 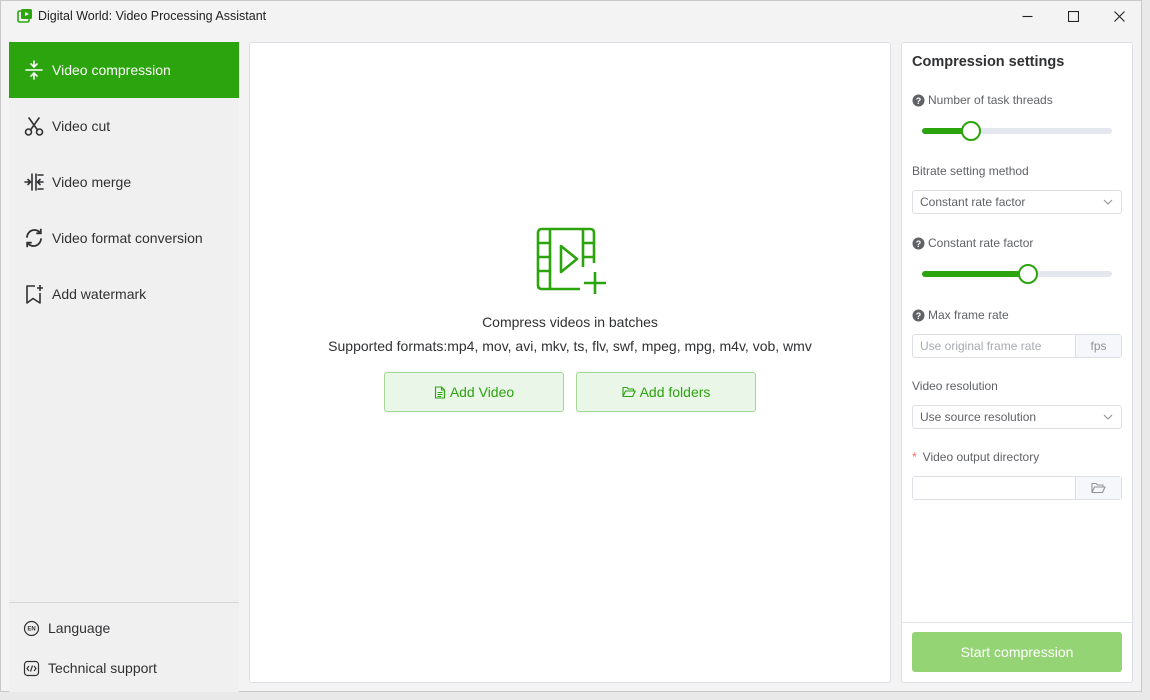 I want to click on browse-folder-button, so click(x=1098, y=488).